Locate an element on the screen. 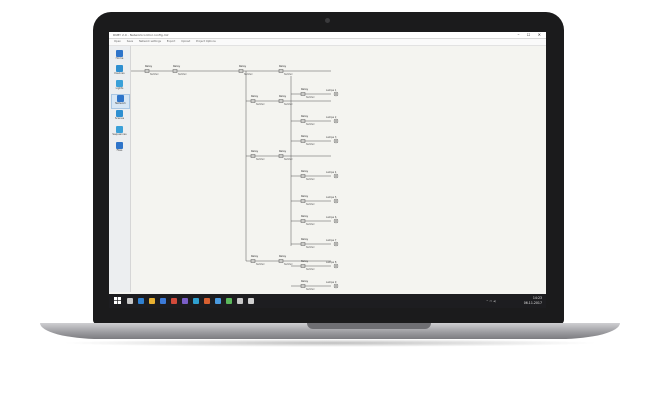  network-icon is located at coordinates (120, 98).